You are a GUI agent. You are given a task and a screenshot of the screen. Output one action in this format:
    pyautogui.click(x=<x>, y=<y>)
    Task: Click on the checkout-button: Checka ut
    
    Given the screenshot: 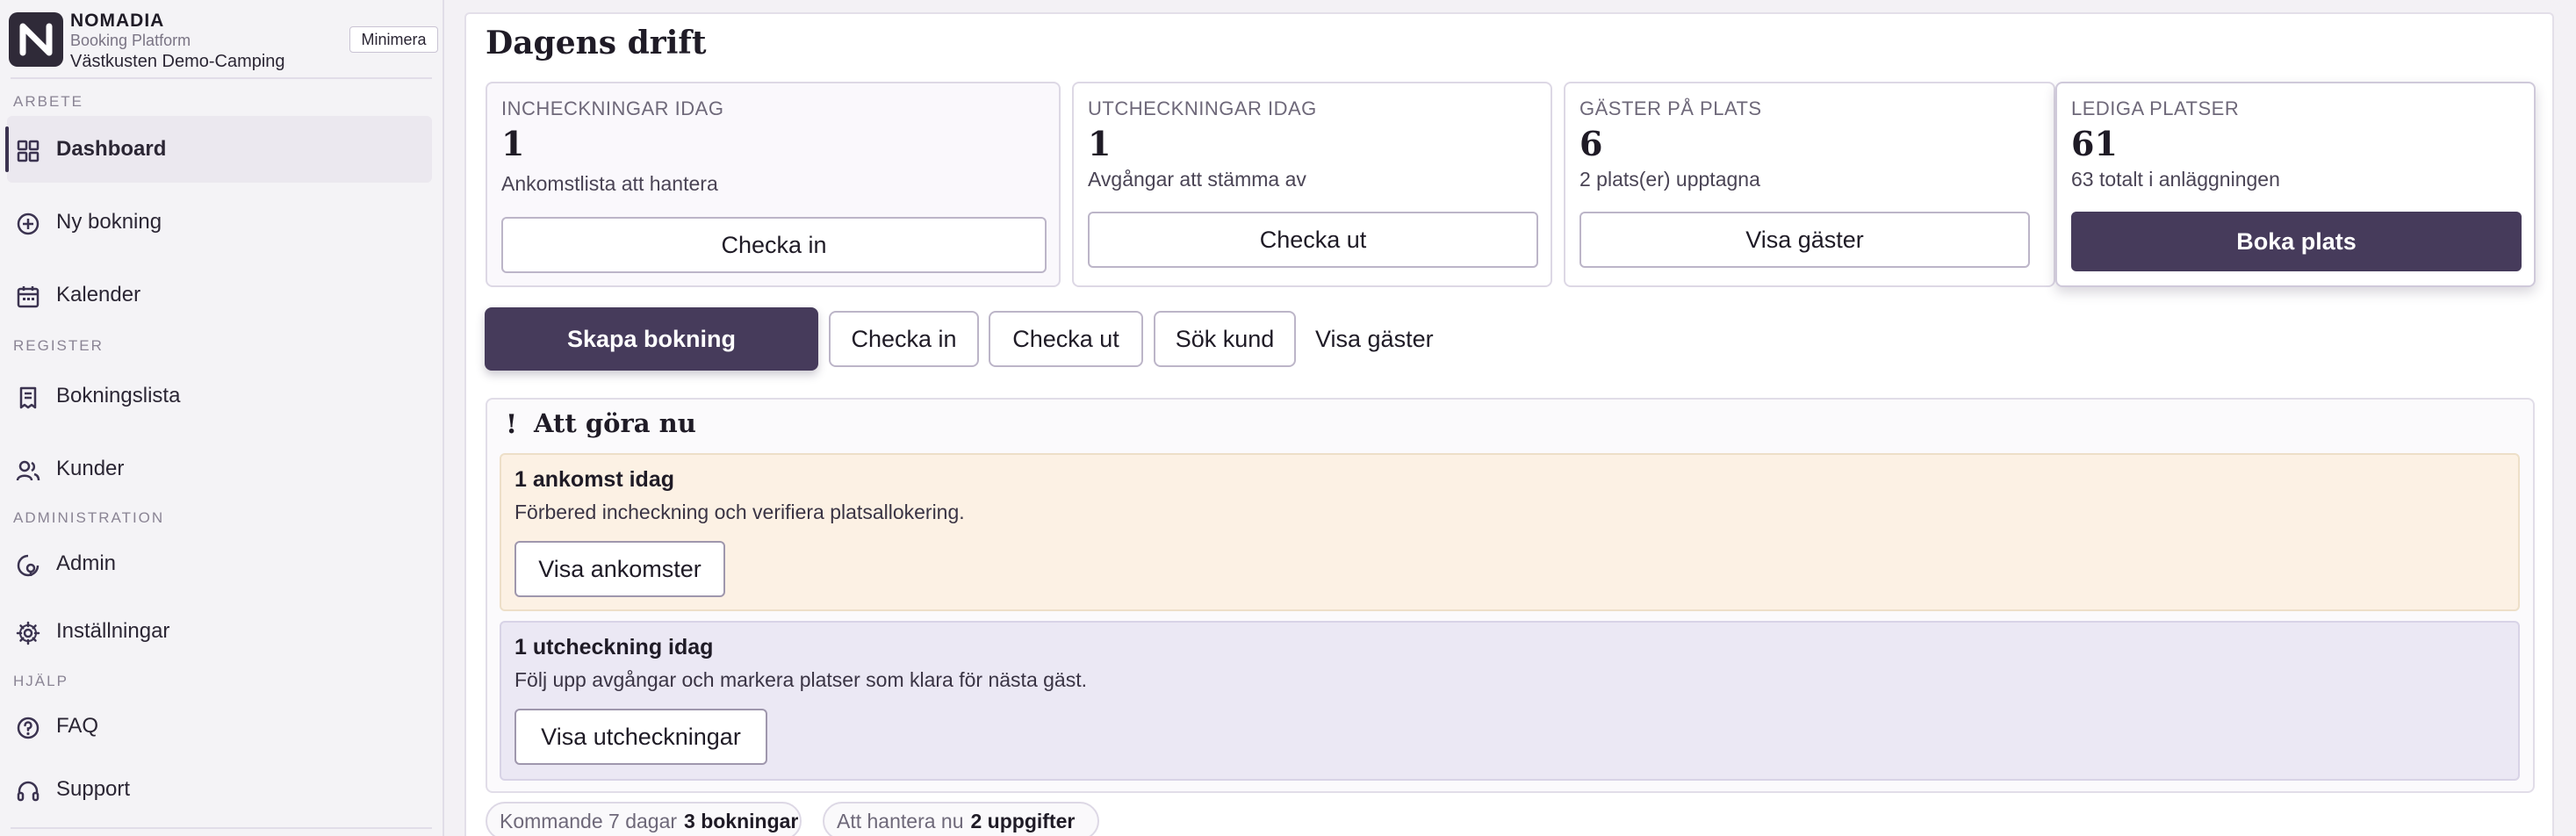 What is the action you would take?
    pyautogui.click(x=1313, y=240)
    